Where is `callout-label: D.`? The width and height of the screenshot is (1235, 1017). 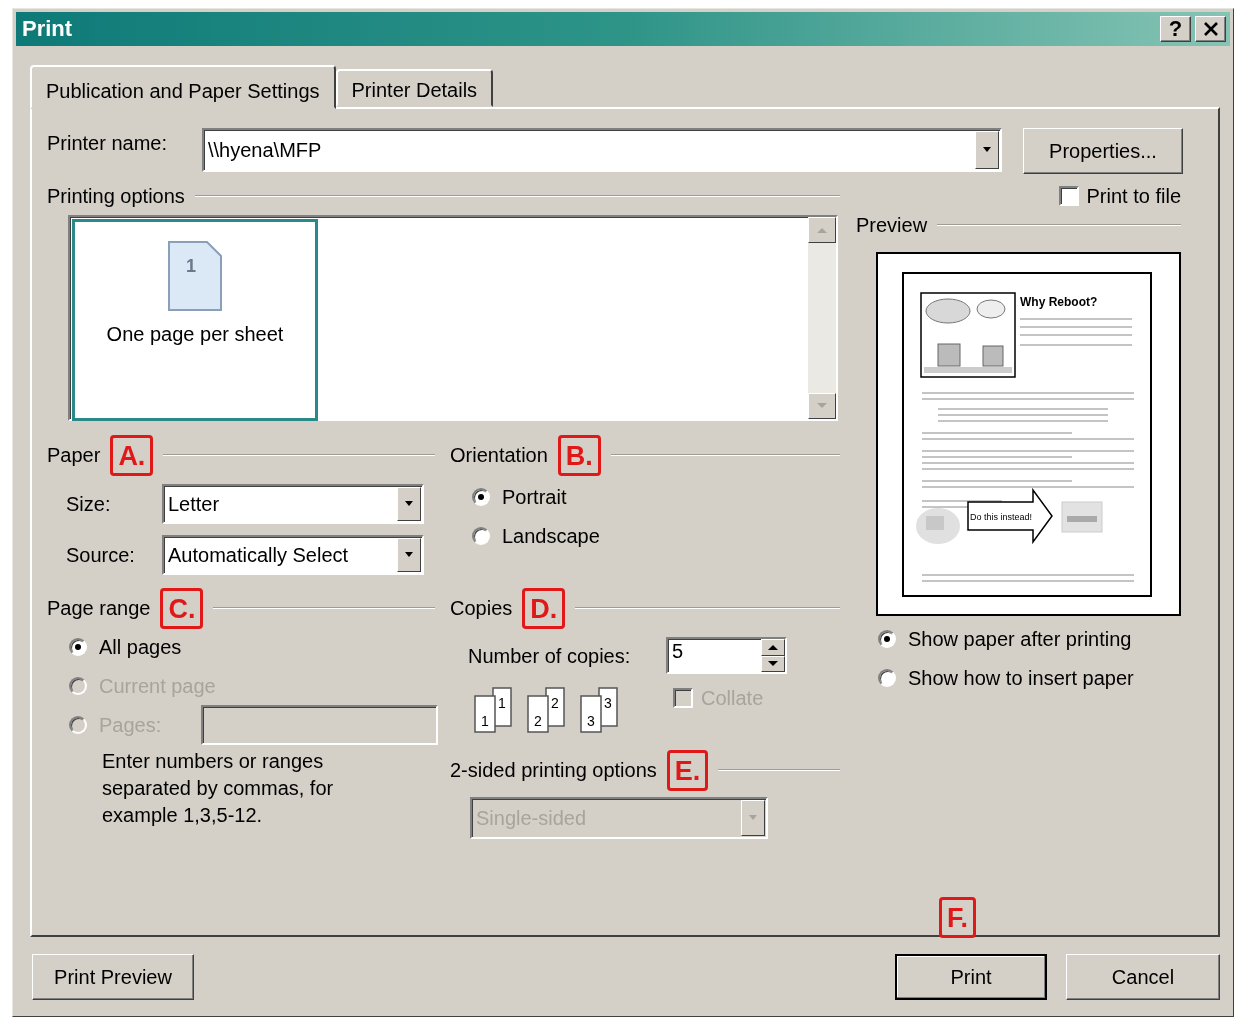 callout-label: D. is located at coordinates (544, 608).